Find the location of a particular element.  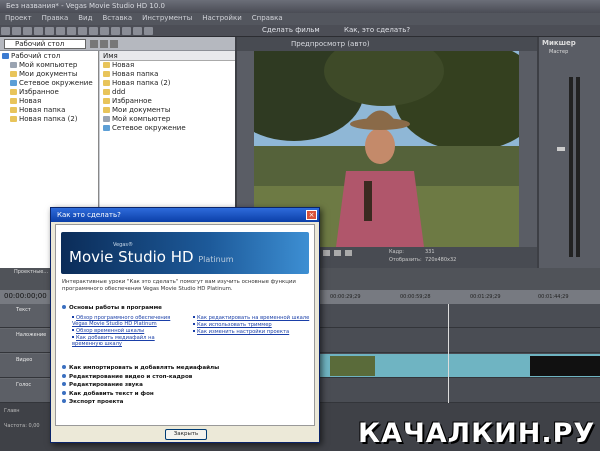

list-item: Новая is located at coordinates (167, 65).